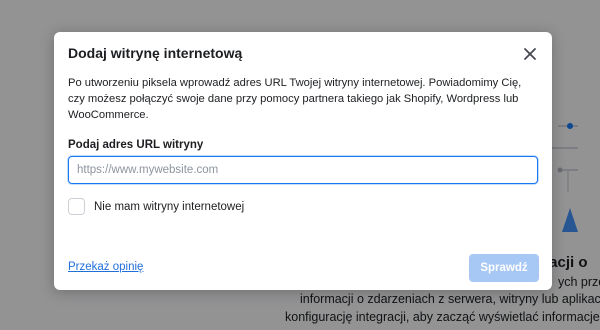 This screenshot has width=600, height=330. I want to click on close-button, so click(530, 54).